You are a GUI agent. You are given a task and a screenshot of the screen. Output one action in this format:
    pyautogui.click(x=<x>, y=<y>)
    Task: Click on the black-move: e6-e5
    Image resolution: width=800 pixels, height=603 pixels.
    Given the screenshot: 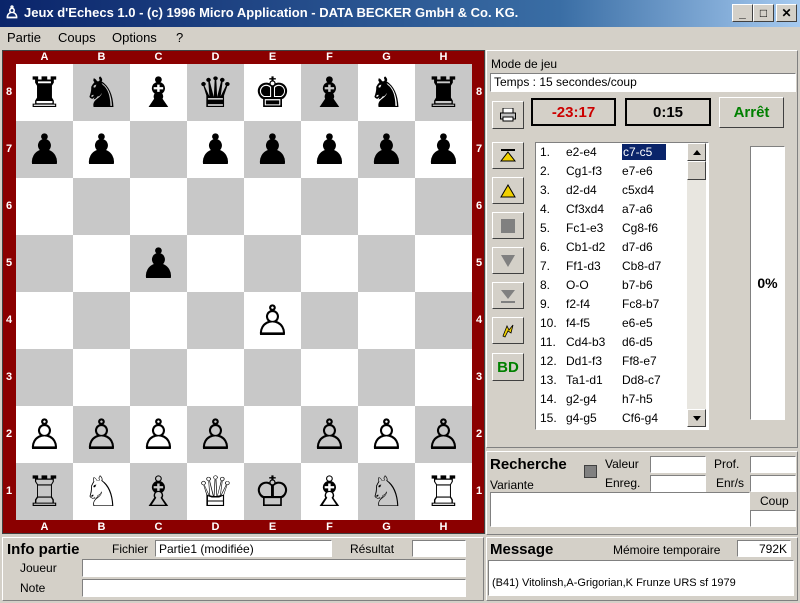 What is the action you would take?
    pyautogui.click(x=637, y=323)
    